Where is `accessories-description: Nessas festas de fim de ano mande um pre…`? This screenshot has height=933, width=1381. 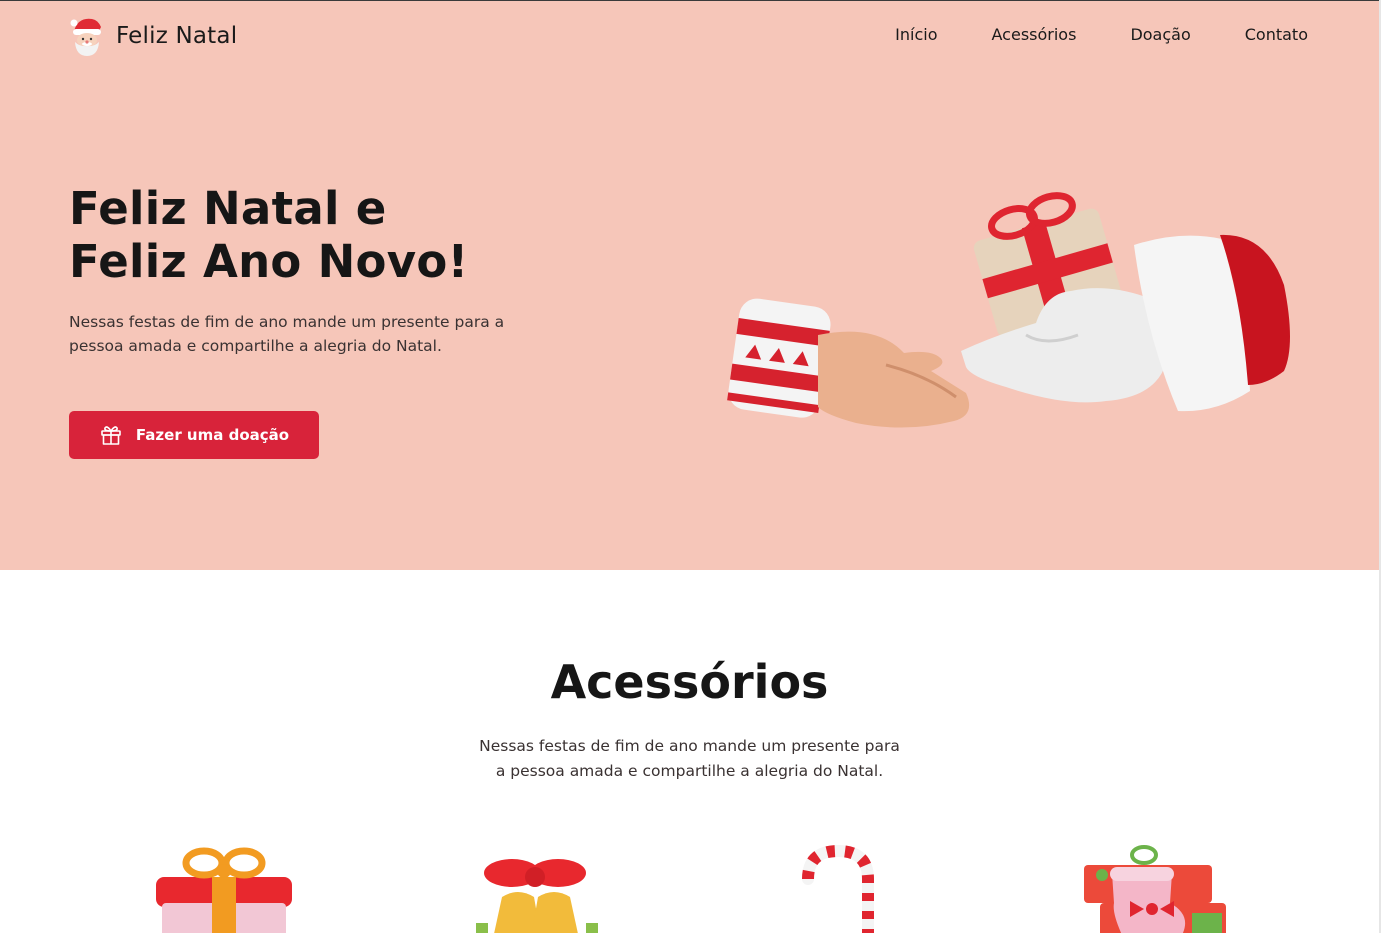 accessories-description: Nessas festas de fim de ano mande um pre… is located at coordinates (689, 759).